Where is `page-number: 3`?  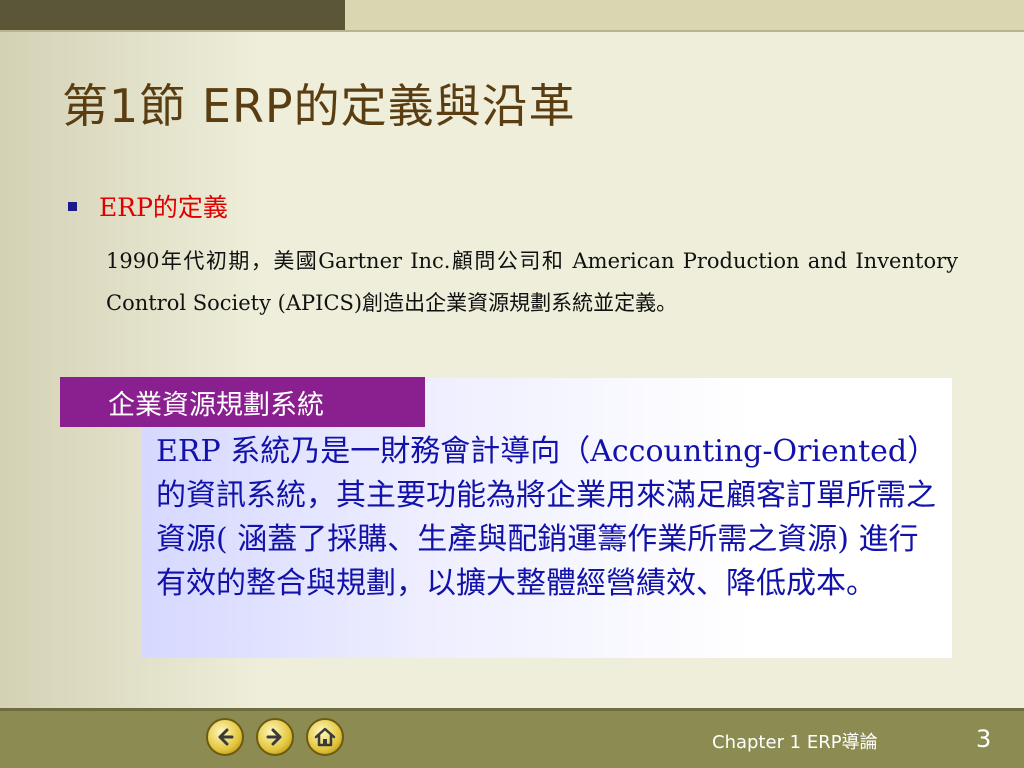 page-number: 3 is located at coordinates (984, 739).